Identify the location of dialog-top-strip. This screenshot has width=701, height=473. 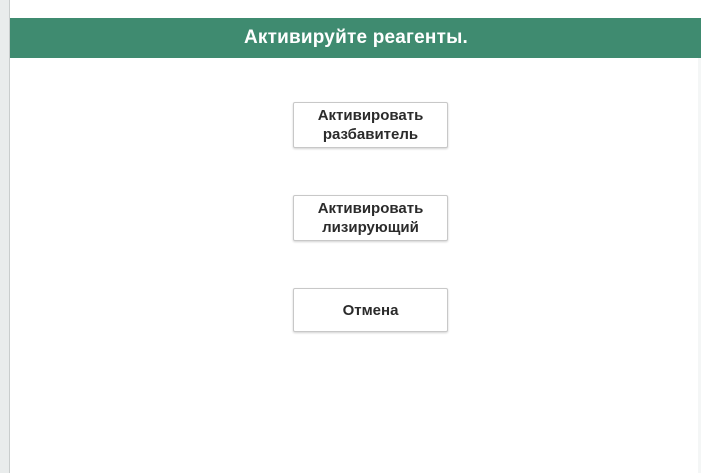
(355, 9).